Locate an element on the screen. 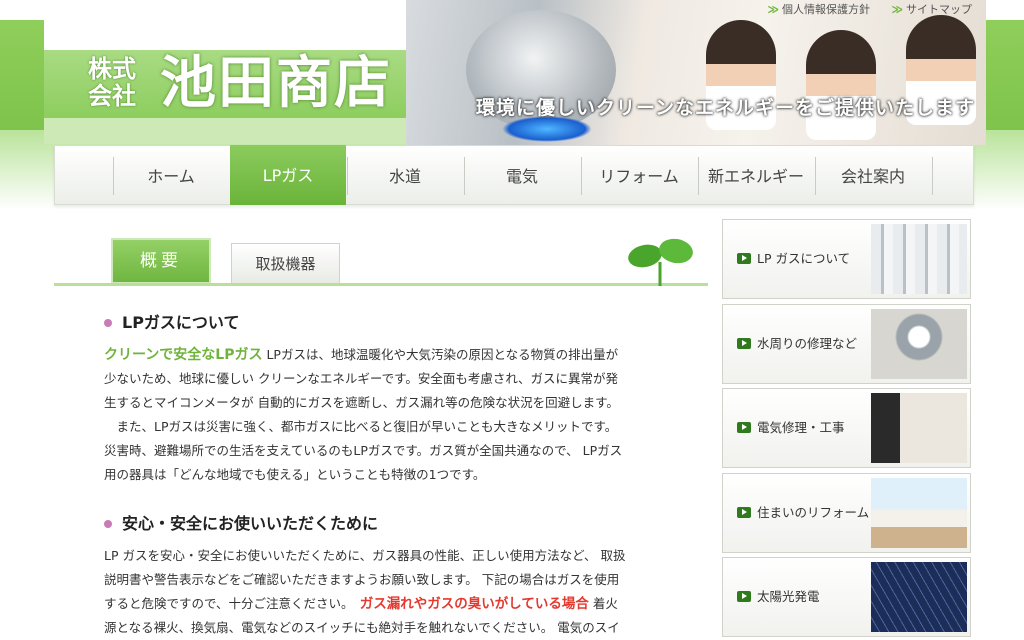  sidebar-item-label: LP ガスについて is located at coordinates (793, 259).